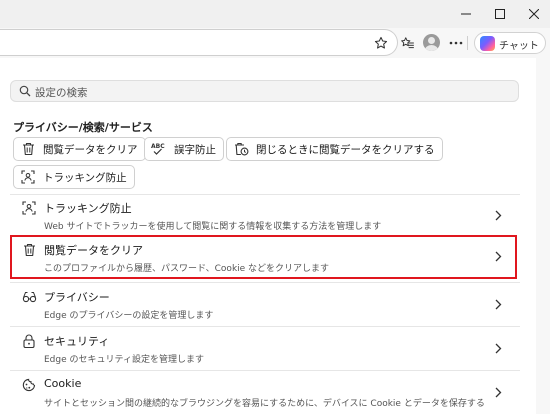  I want to click on chip-label: 閉じるときに閲覧データをクリアする, so click(345, 149).